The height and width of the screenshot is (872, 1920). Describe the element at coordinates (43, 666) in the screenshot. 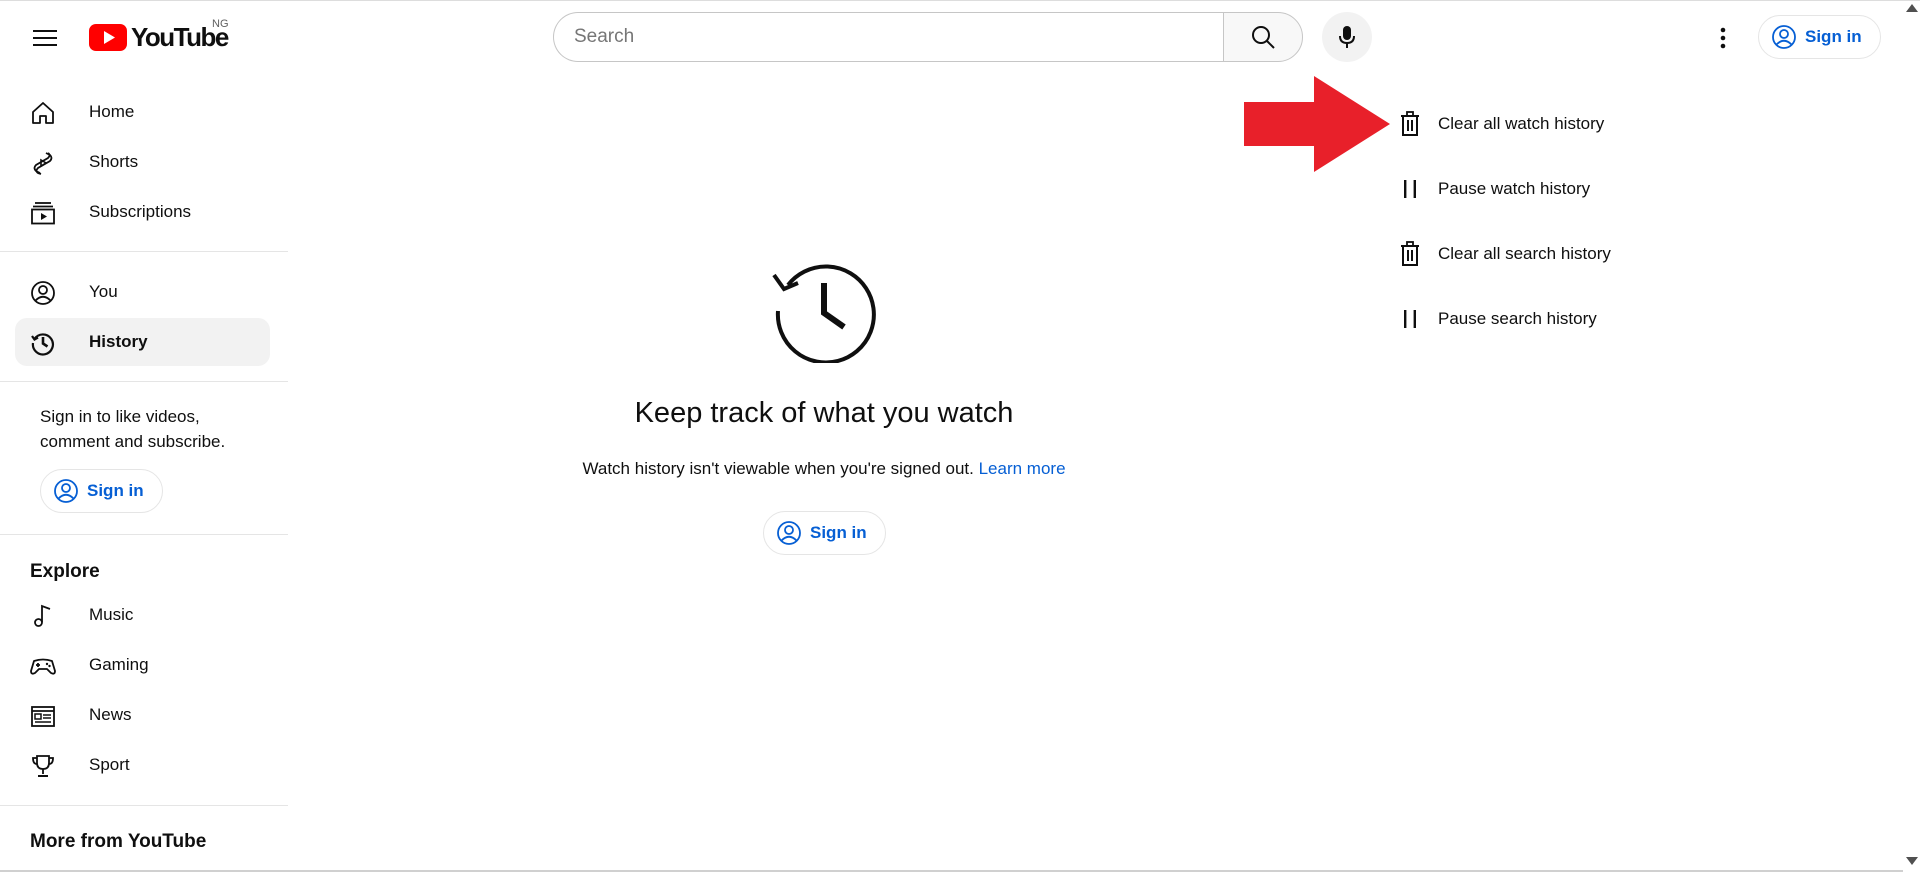

I see `gaming-icon` at that location.